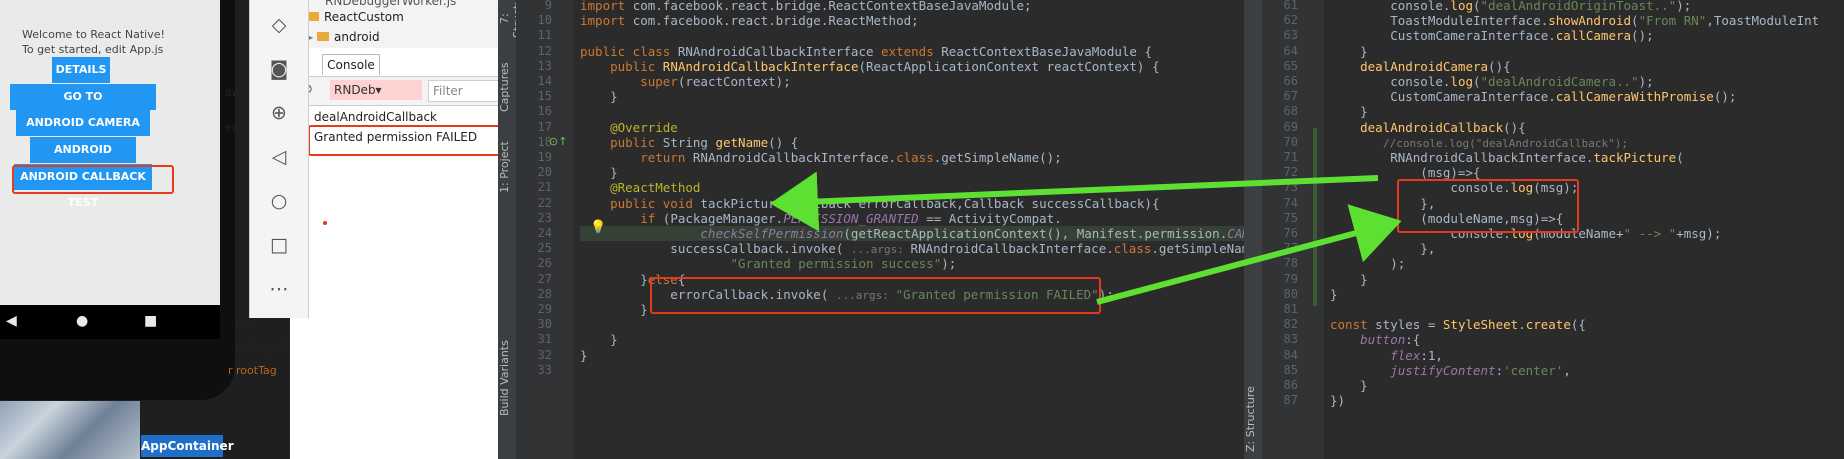 Image resolution: width=1844 pixels, height=459 pixels. I want to click on arrow-tackpicture, so click(1074, 201).